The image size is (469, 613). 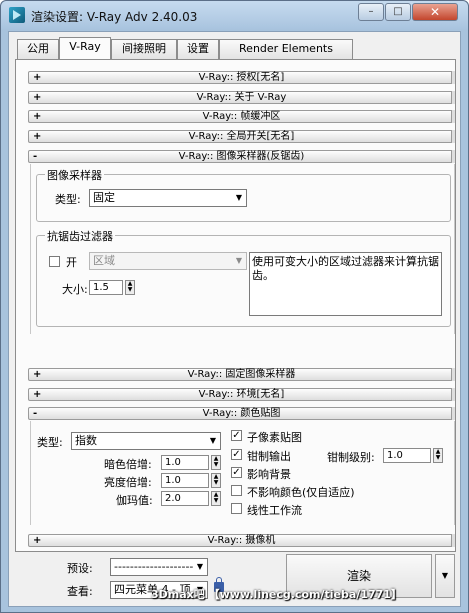 I want to click on dont-affect-colors-label: 不影响颜色(仅自适应), so click(x=301, y=492).